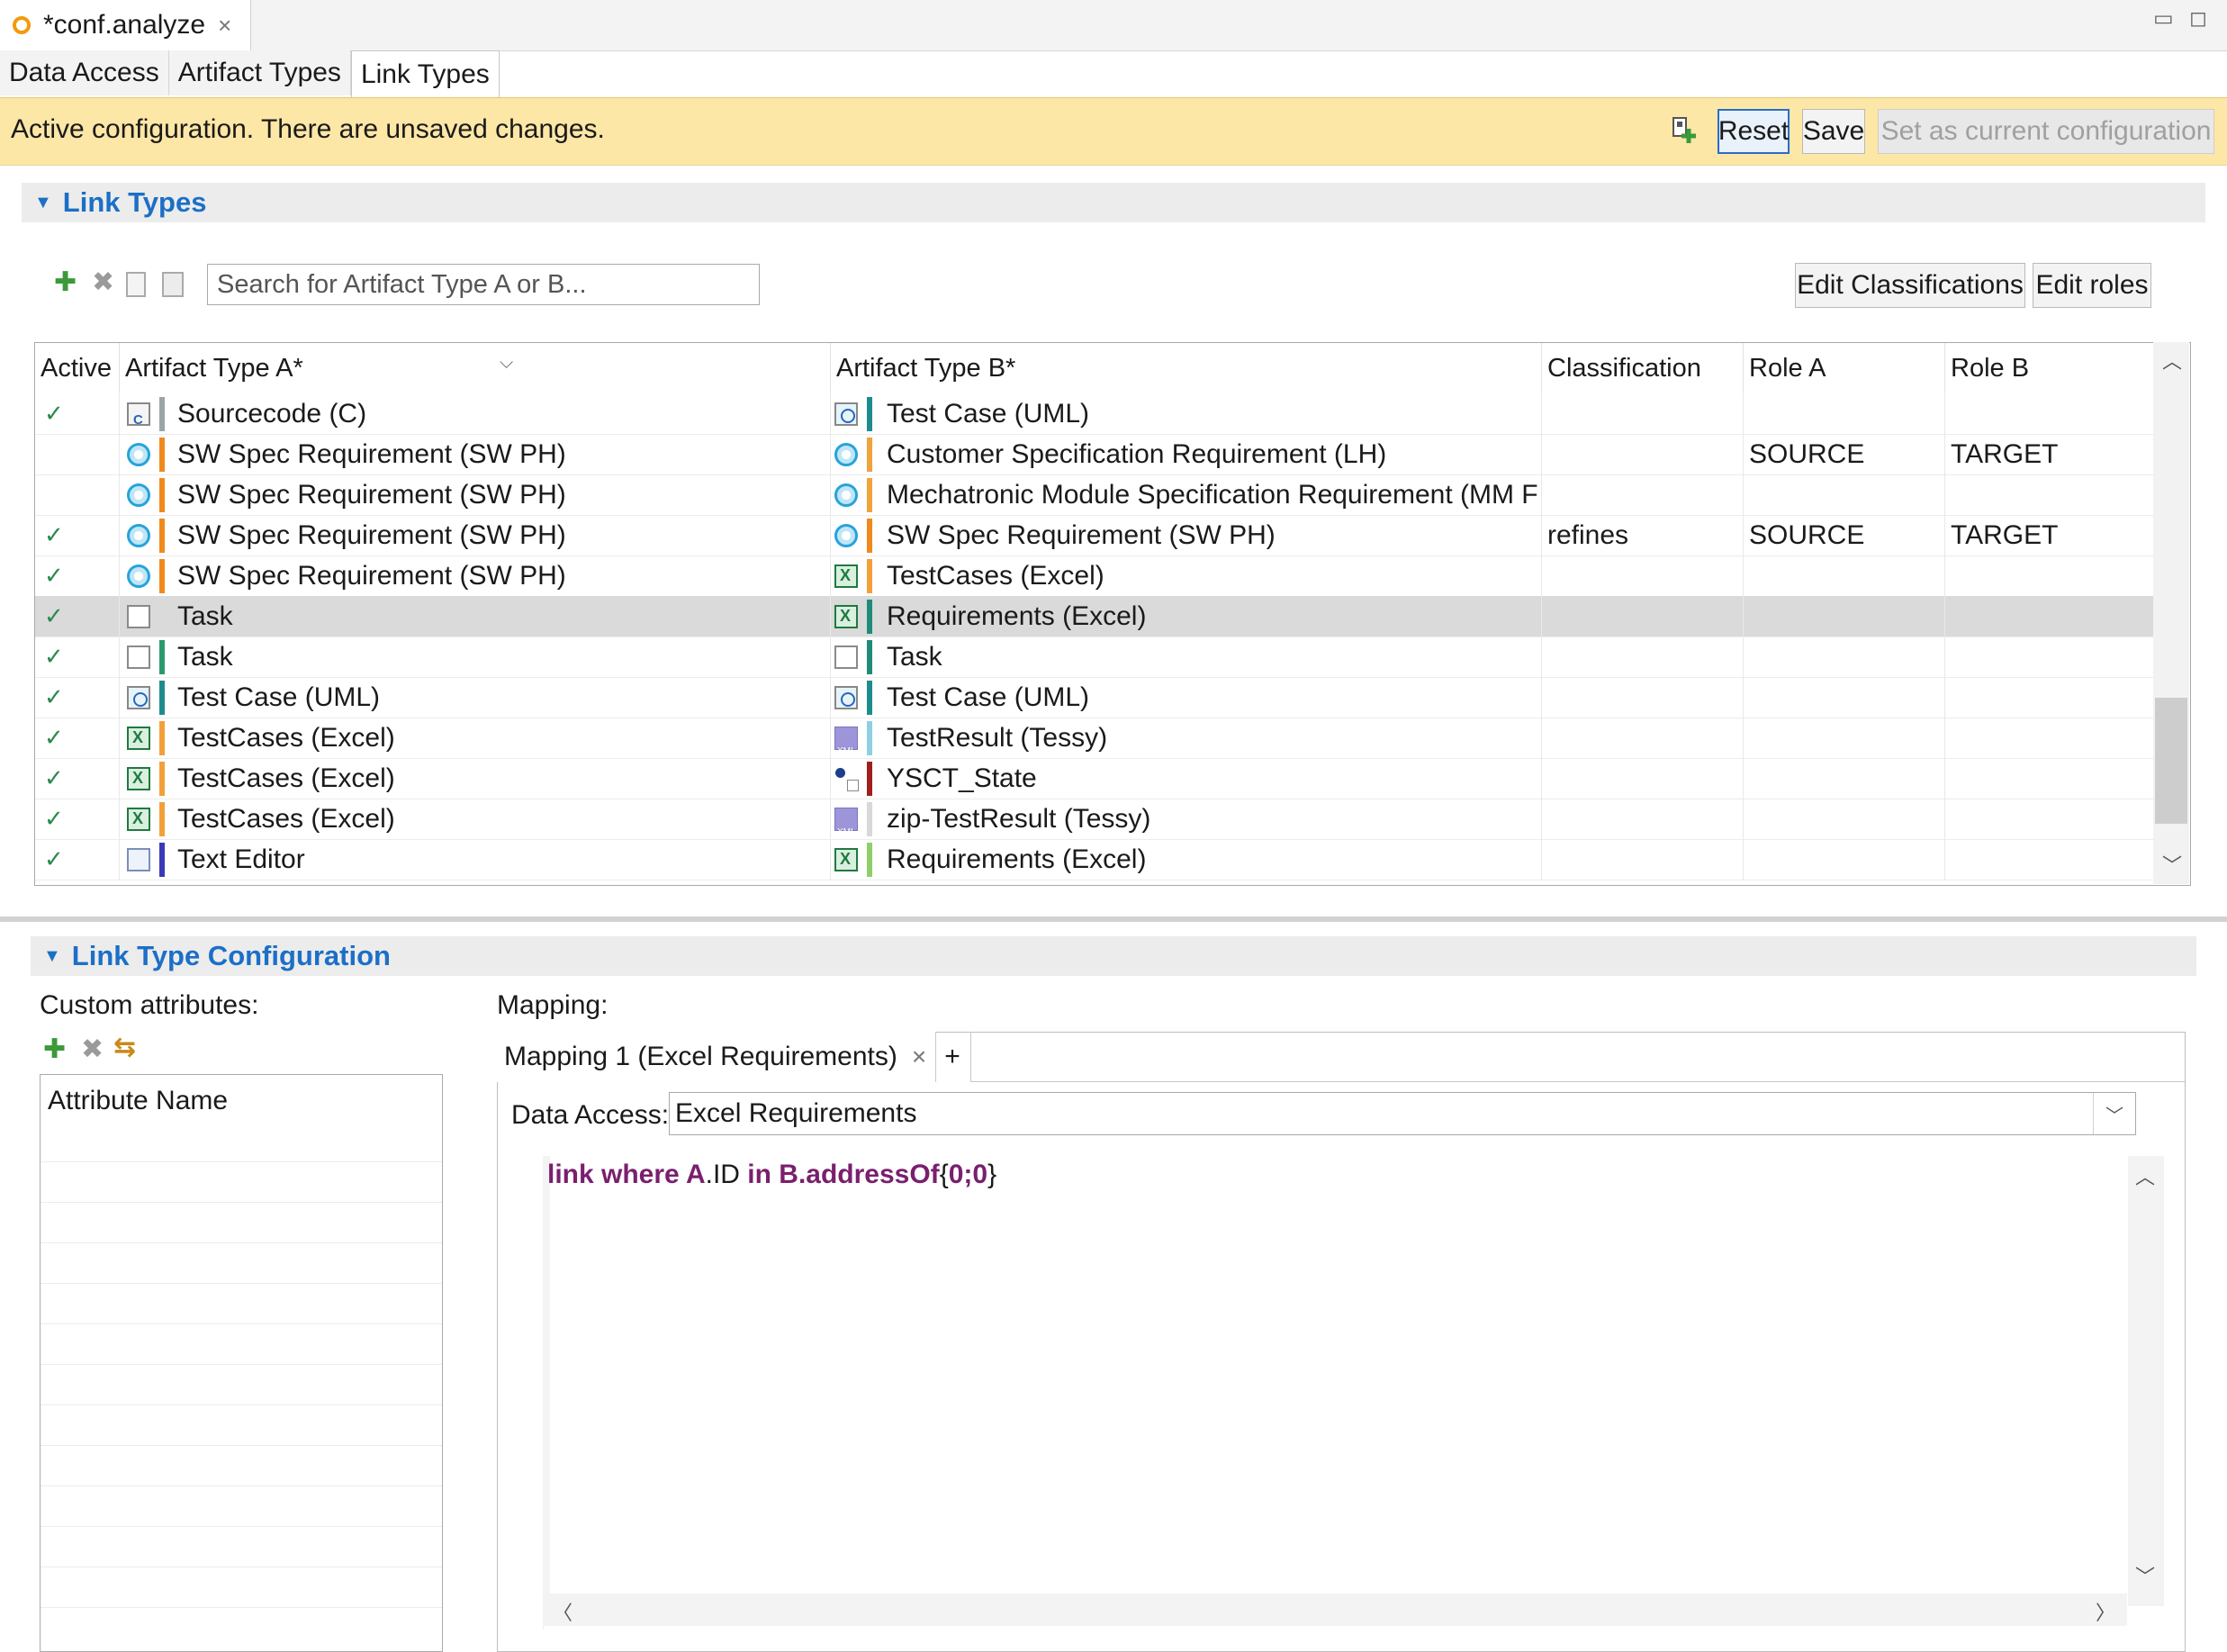 The image size is (2227, 1652). Describe the element at coordinates (103, 282) in the screenshot. I see `delete-icon: ✖` at that location.